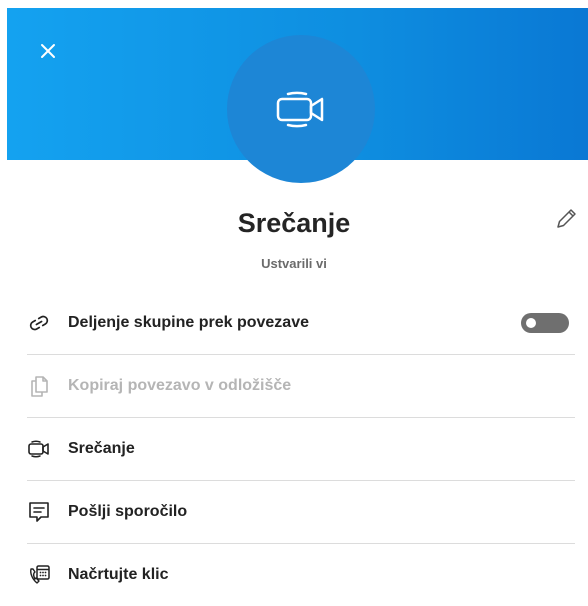  What do you see at coordinates (545, 323) in the screenshot?
I see `share-link-toggle` at bounding box center [545, 323].